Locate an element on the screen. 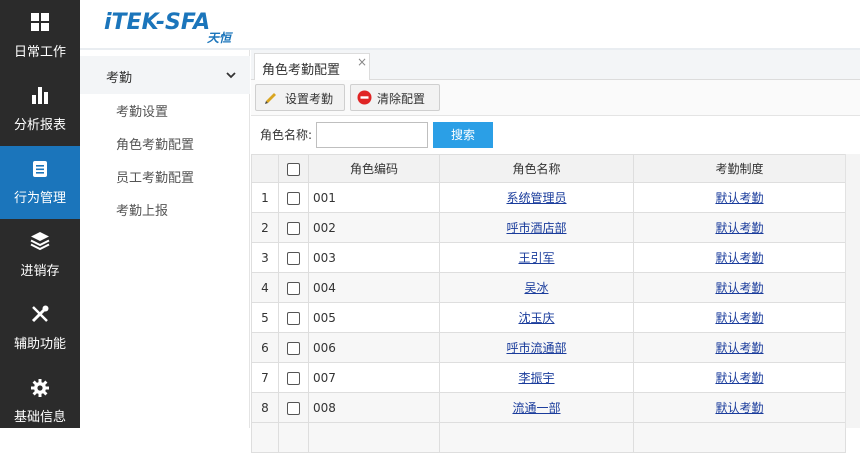 This screenshot has width=860, height=453. pencil-icon is located at coordinates (270, 98).